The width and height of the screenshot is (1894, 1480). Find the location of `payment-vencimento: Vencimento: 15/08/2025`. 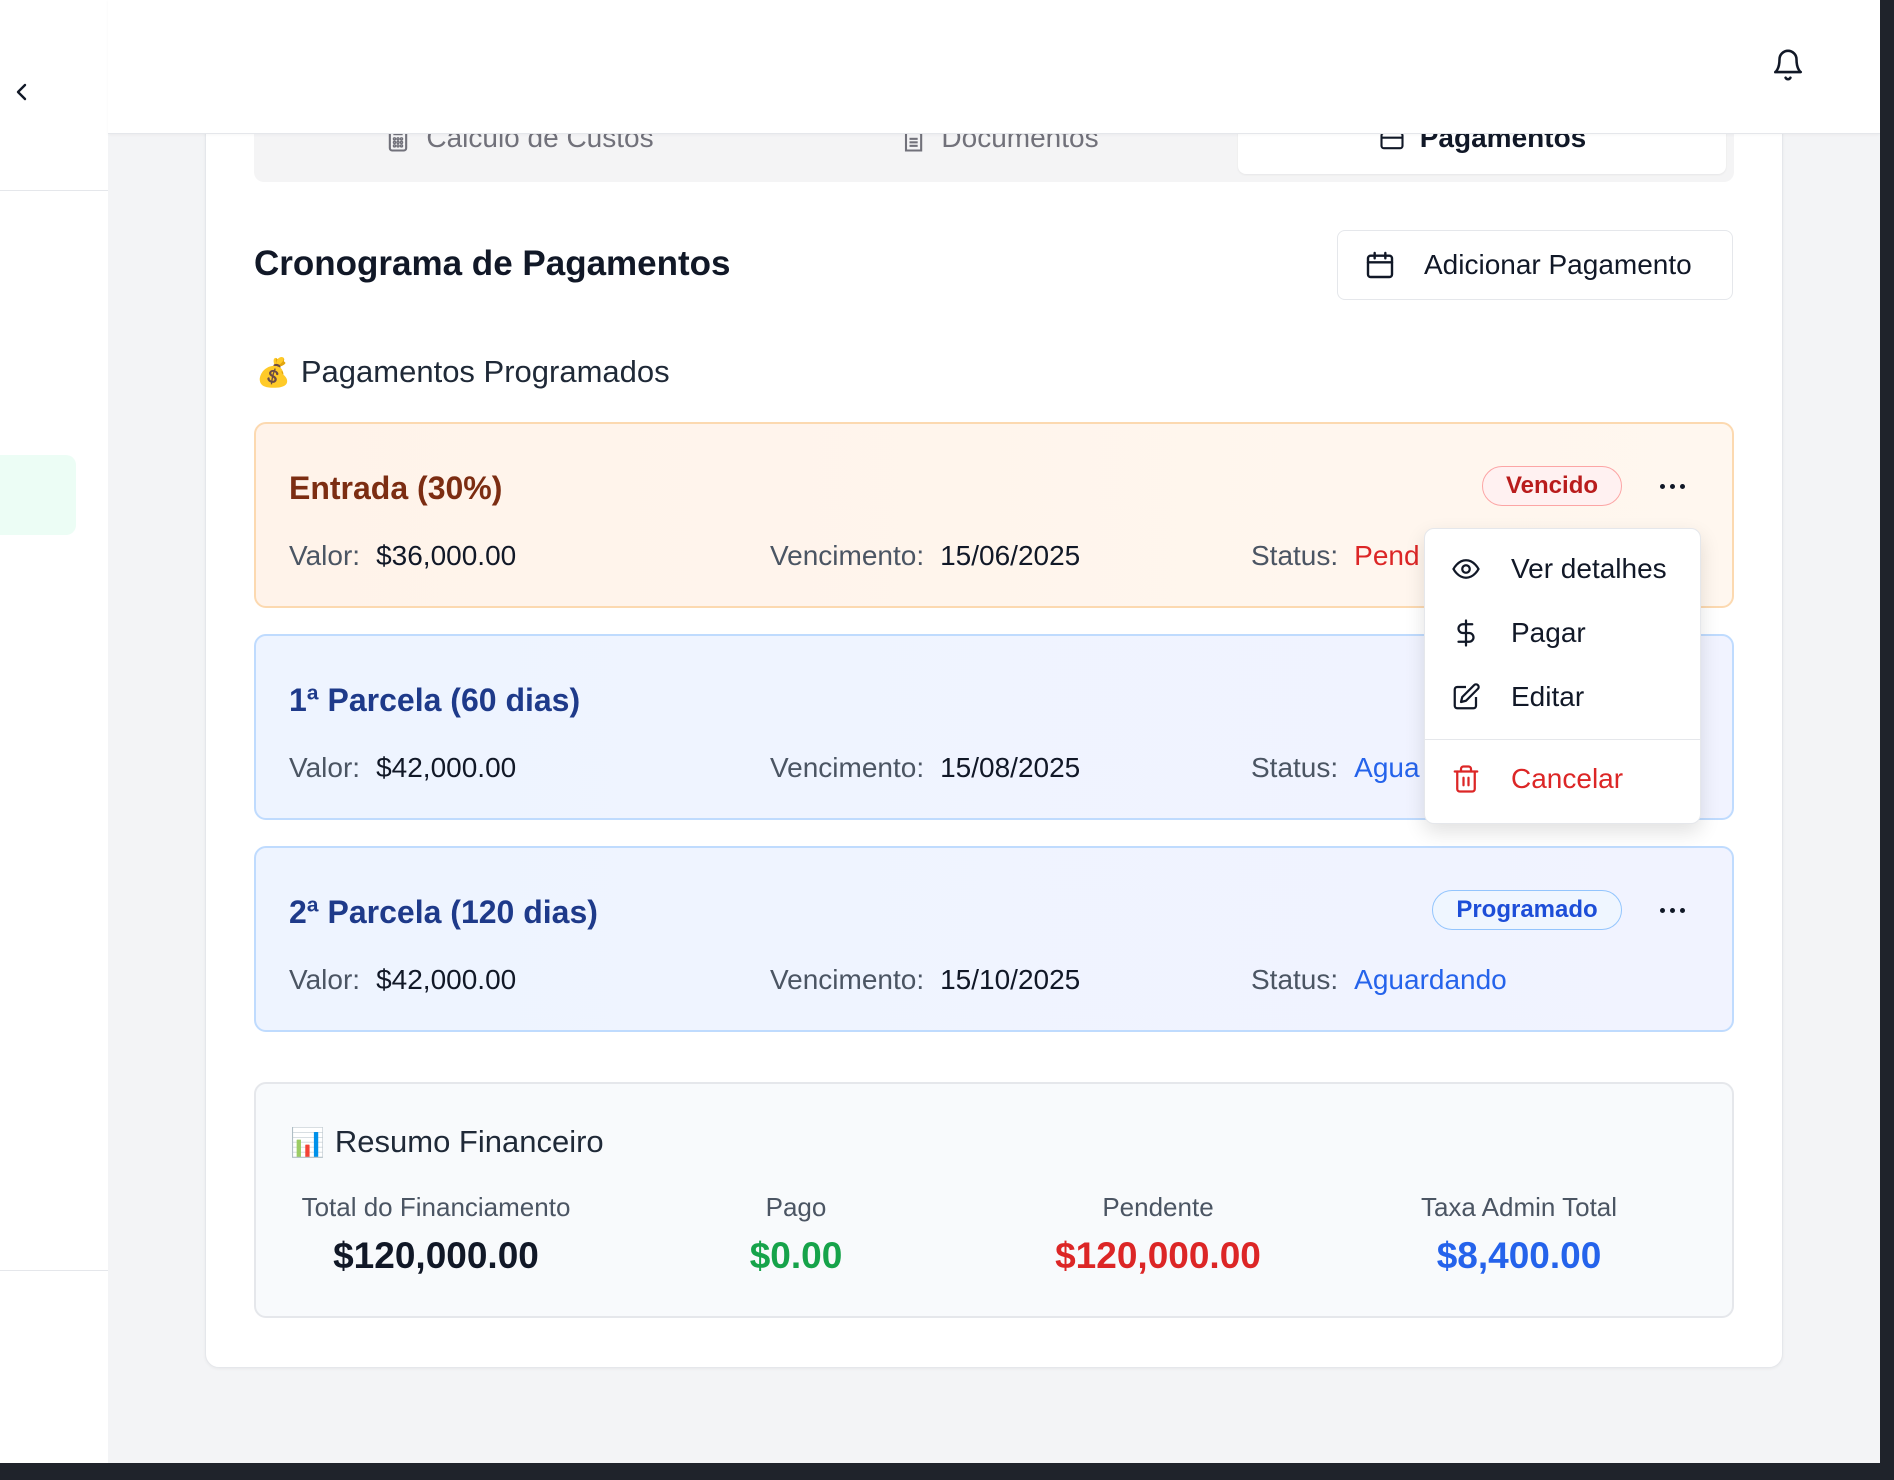

payment-vencimento: Vencimento: 15/08/2025 is located at coordinates (925, 768).